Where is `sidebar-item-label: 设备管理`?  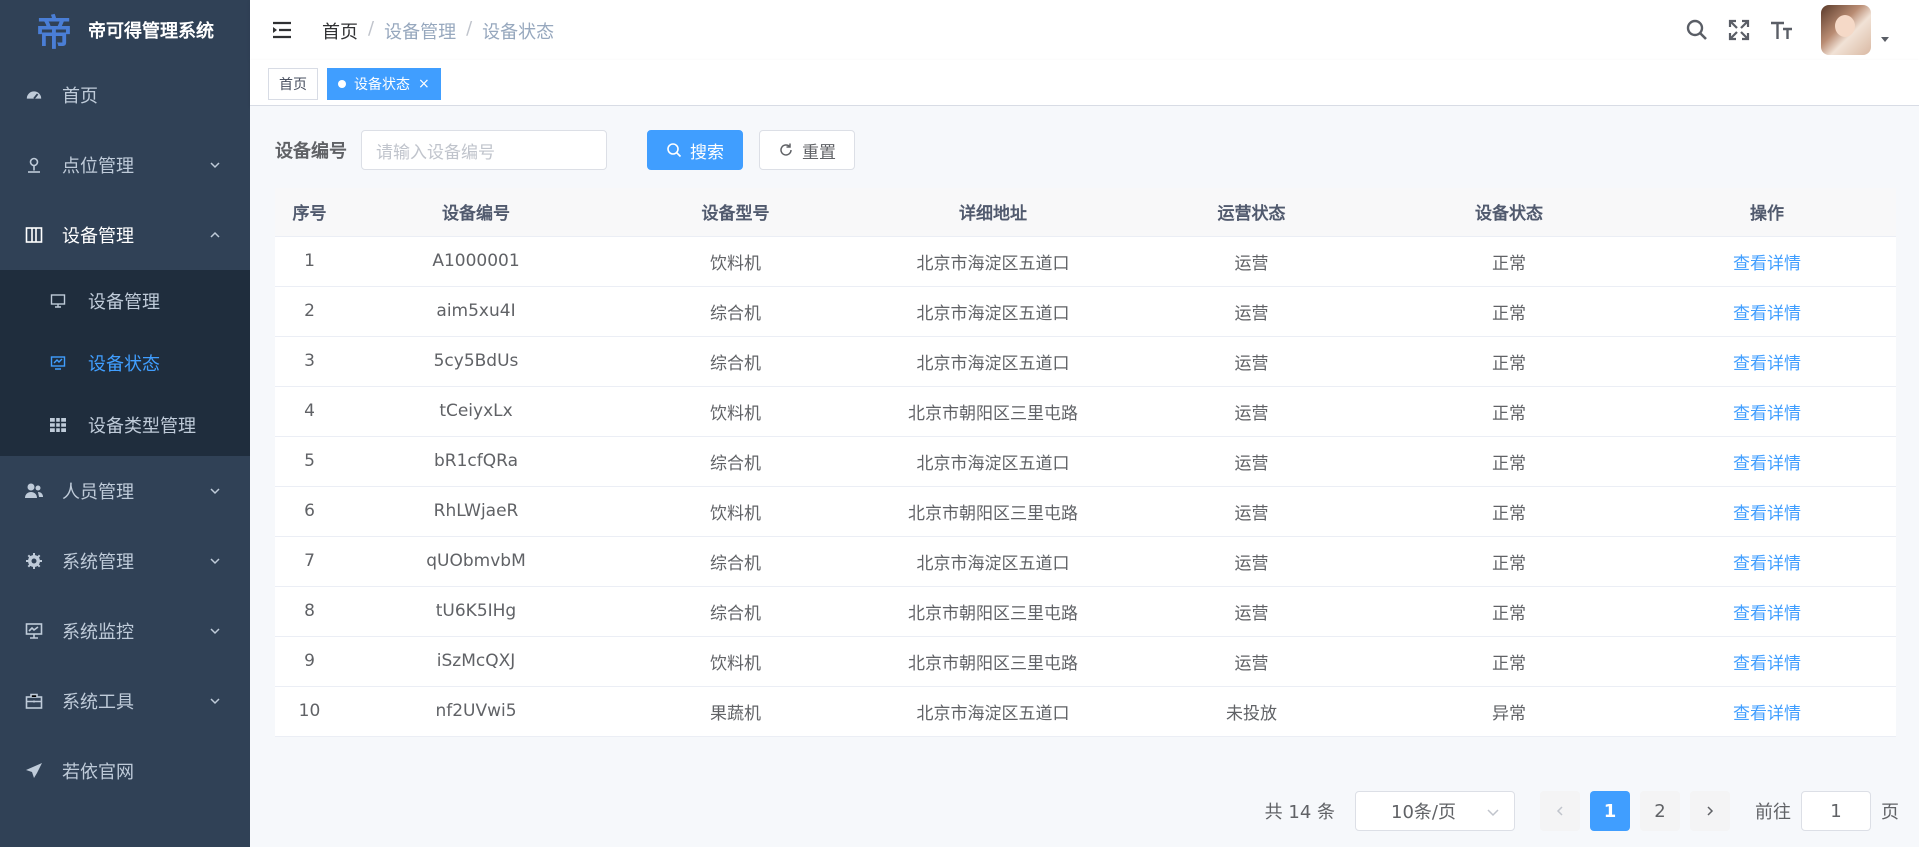
sidebar-item-label: 设备管理 is located at coordinates (124, 302).